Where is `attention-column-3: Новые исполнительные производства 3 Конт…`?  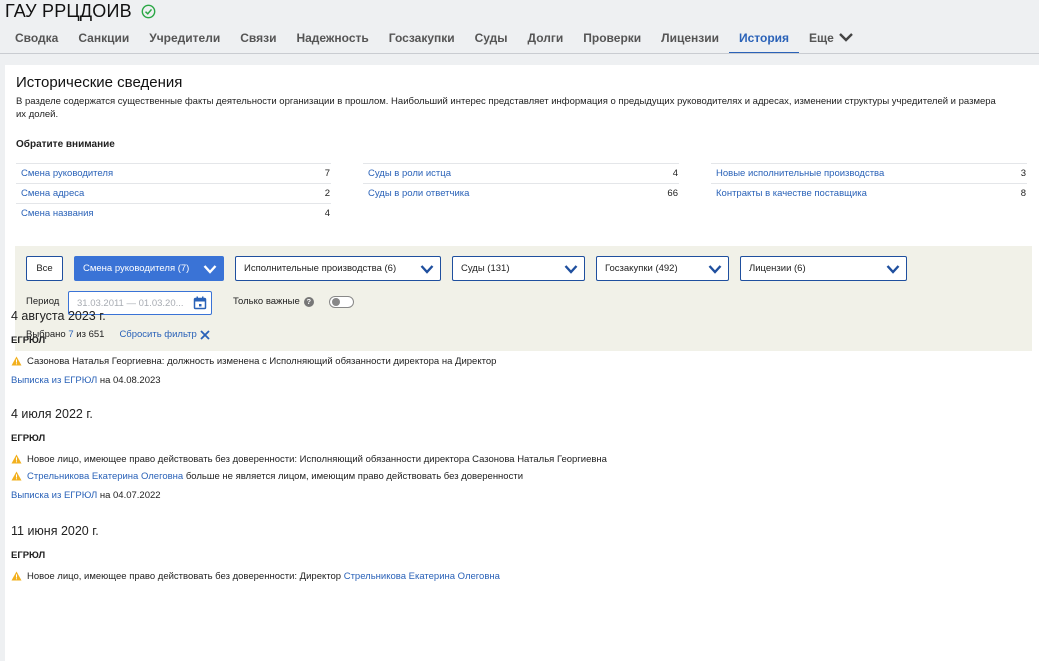
attention-column-3: Новые исполнительные производства 3 Конт… is located at coordinates (869, 183).